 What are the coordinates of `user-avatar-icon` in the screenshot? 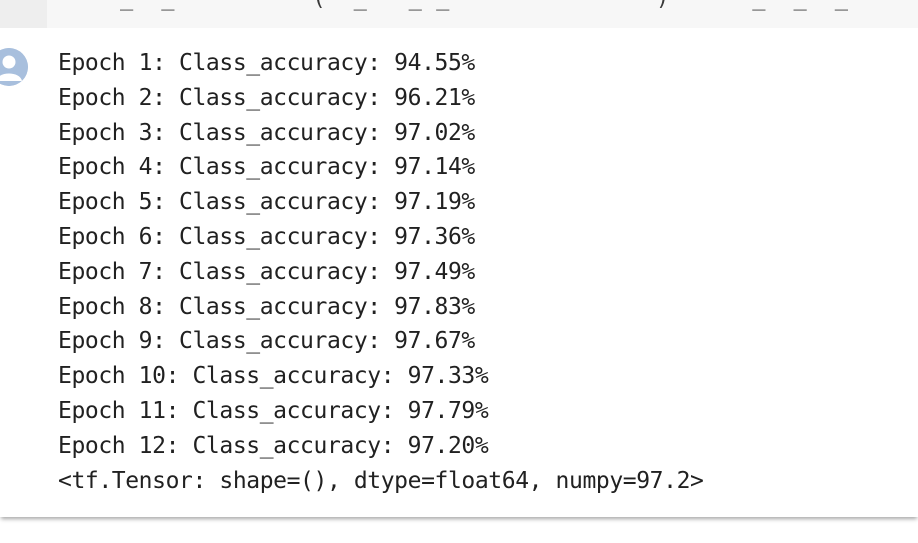 It's located at (14, 67).